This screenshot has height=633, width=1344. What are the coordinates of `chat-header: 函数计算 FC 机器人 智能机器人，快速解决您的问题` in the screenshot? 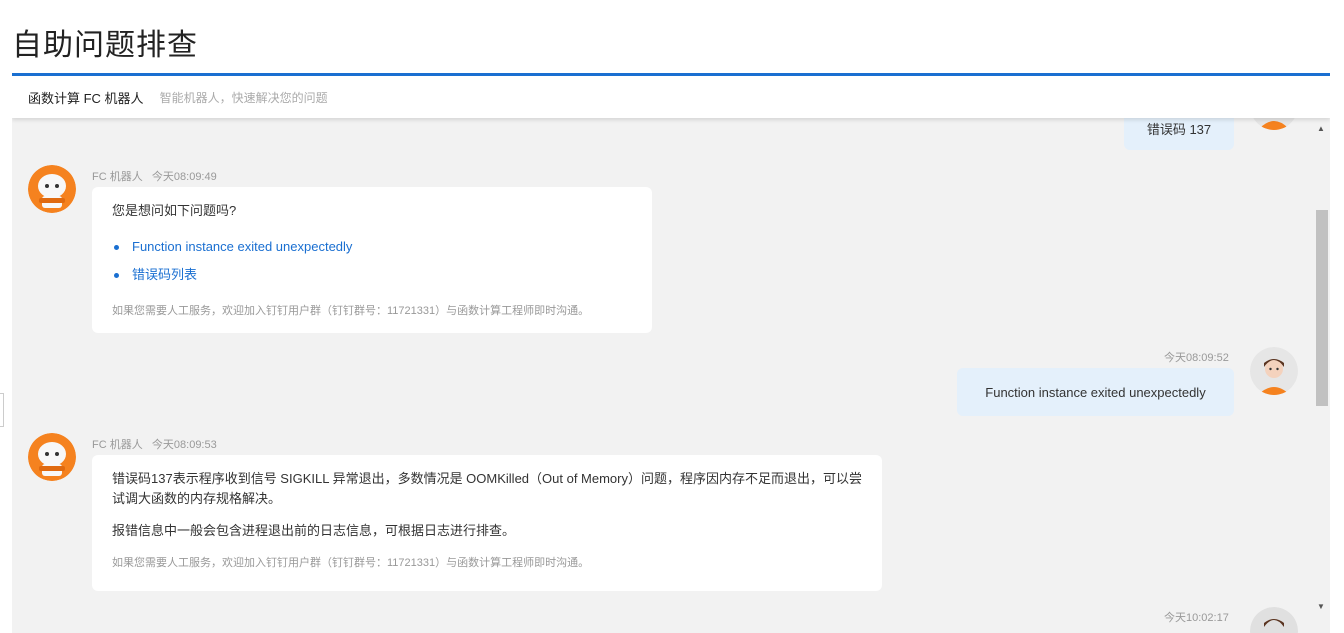 It's located at (671, 97).